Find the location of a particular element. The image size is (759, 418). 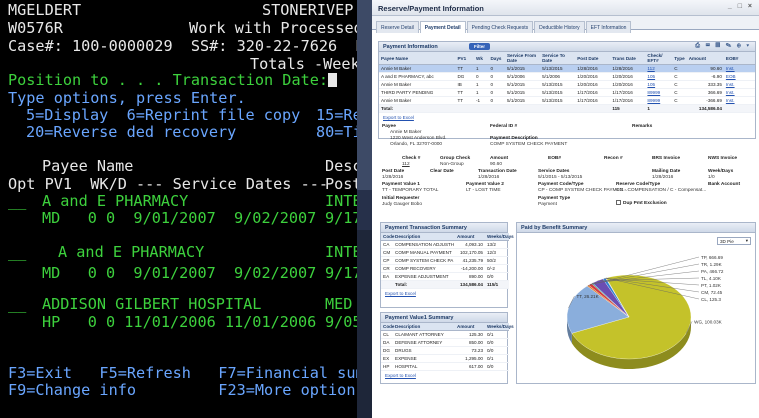

column-header: Type is located at coordinates (679, 58).